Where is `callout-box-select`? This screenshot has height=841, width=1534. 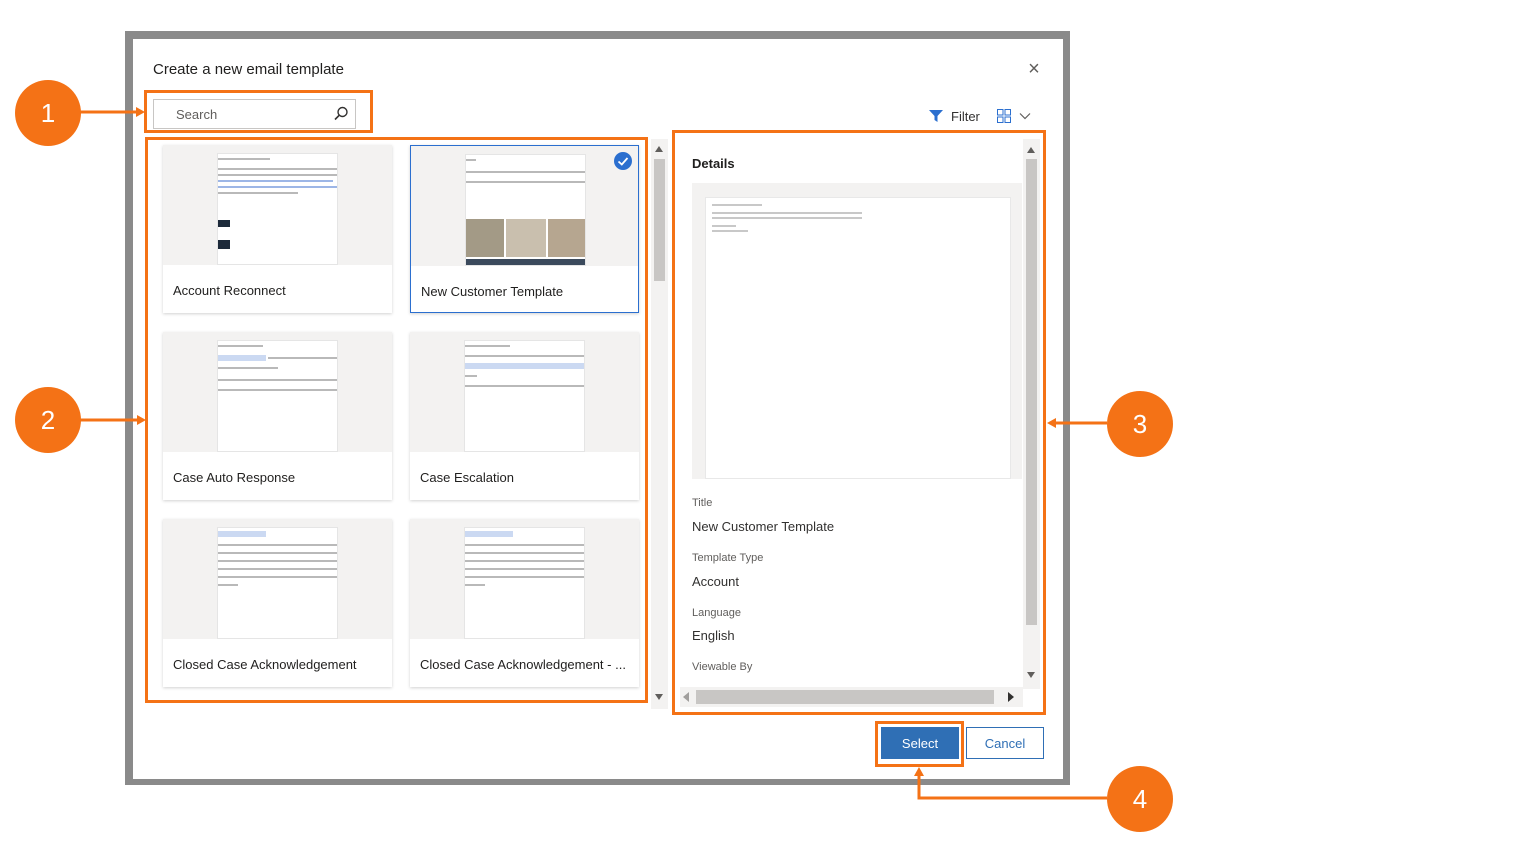 callout-box-select is located at coordinates (919, 744).